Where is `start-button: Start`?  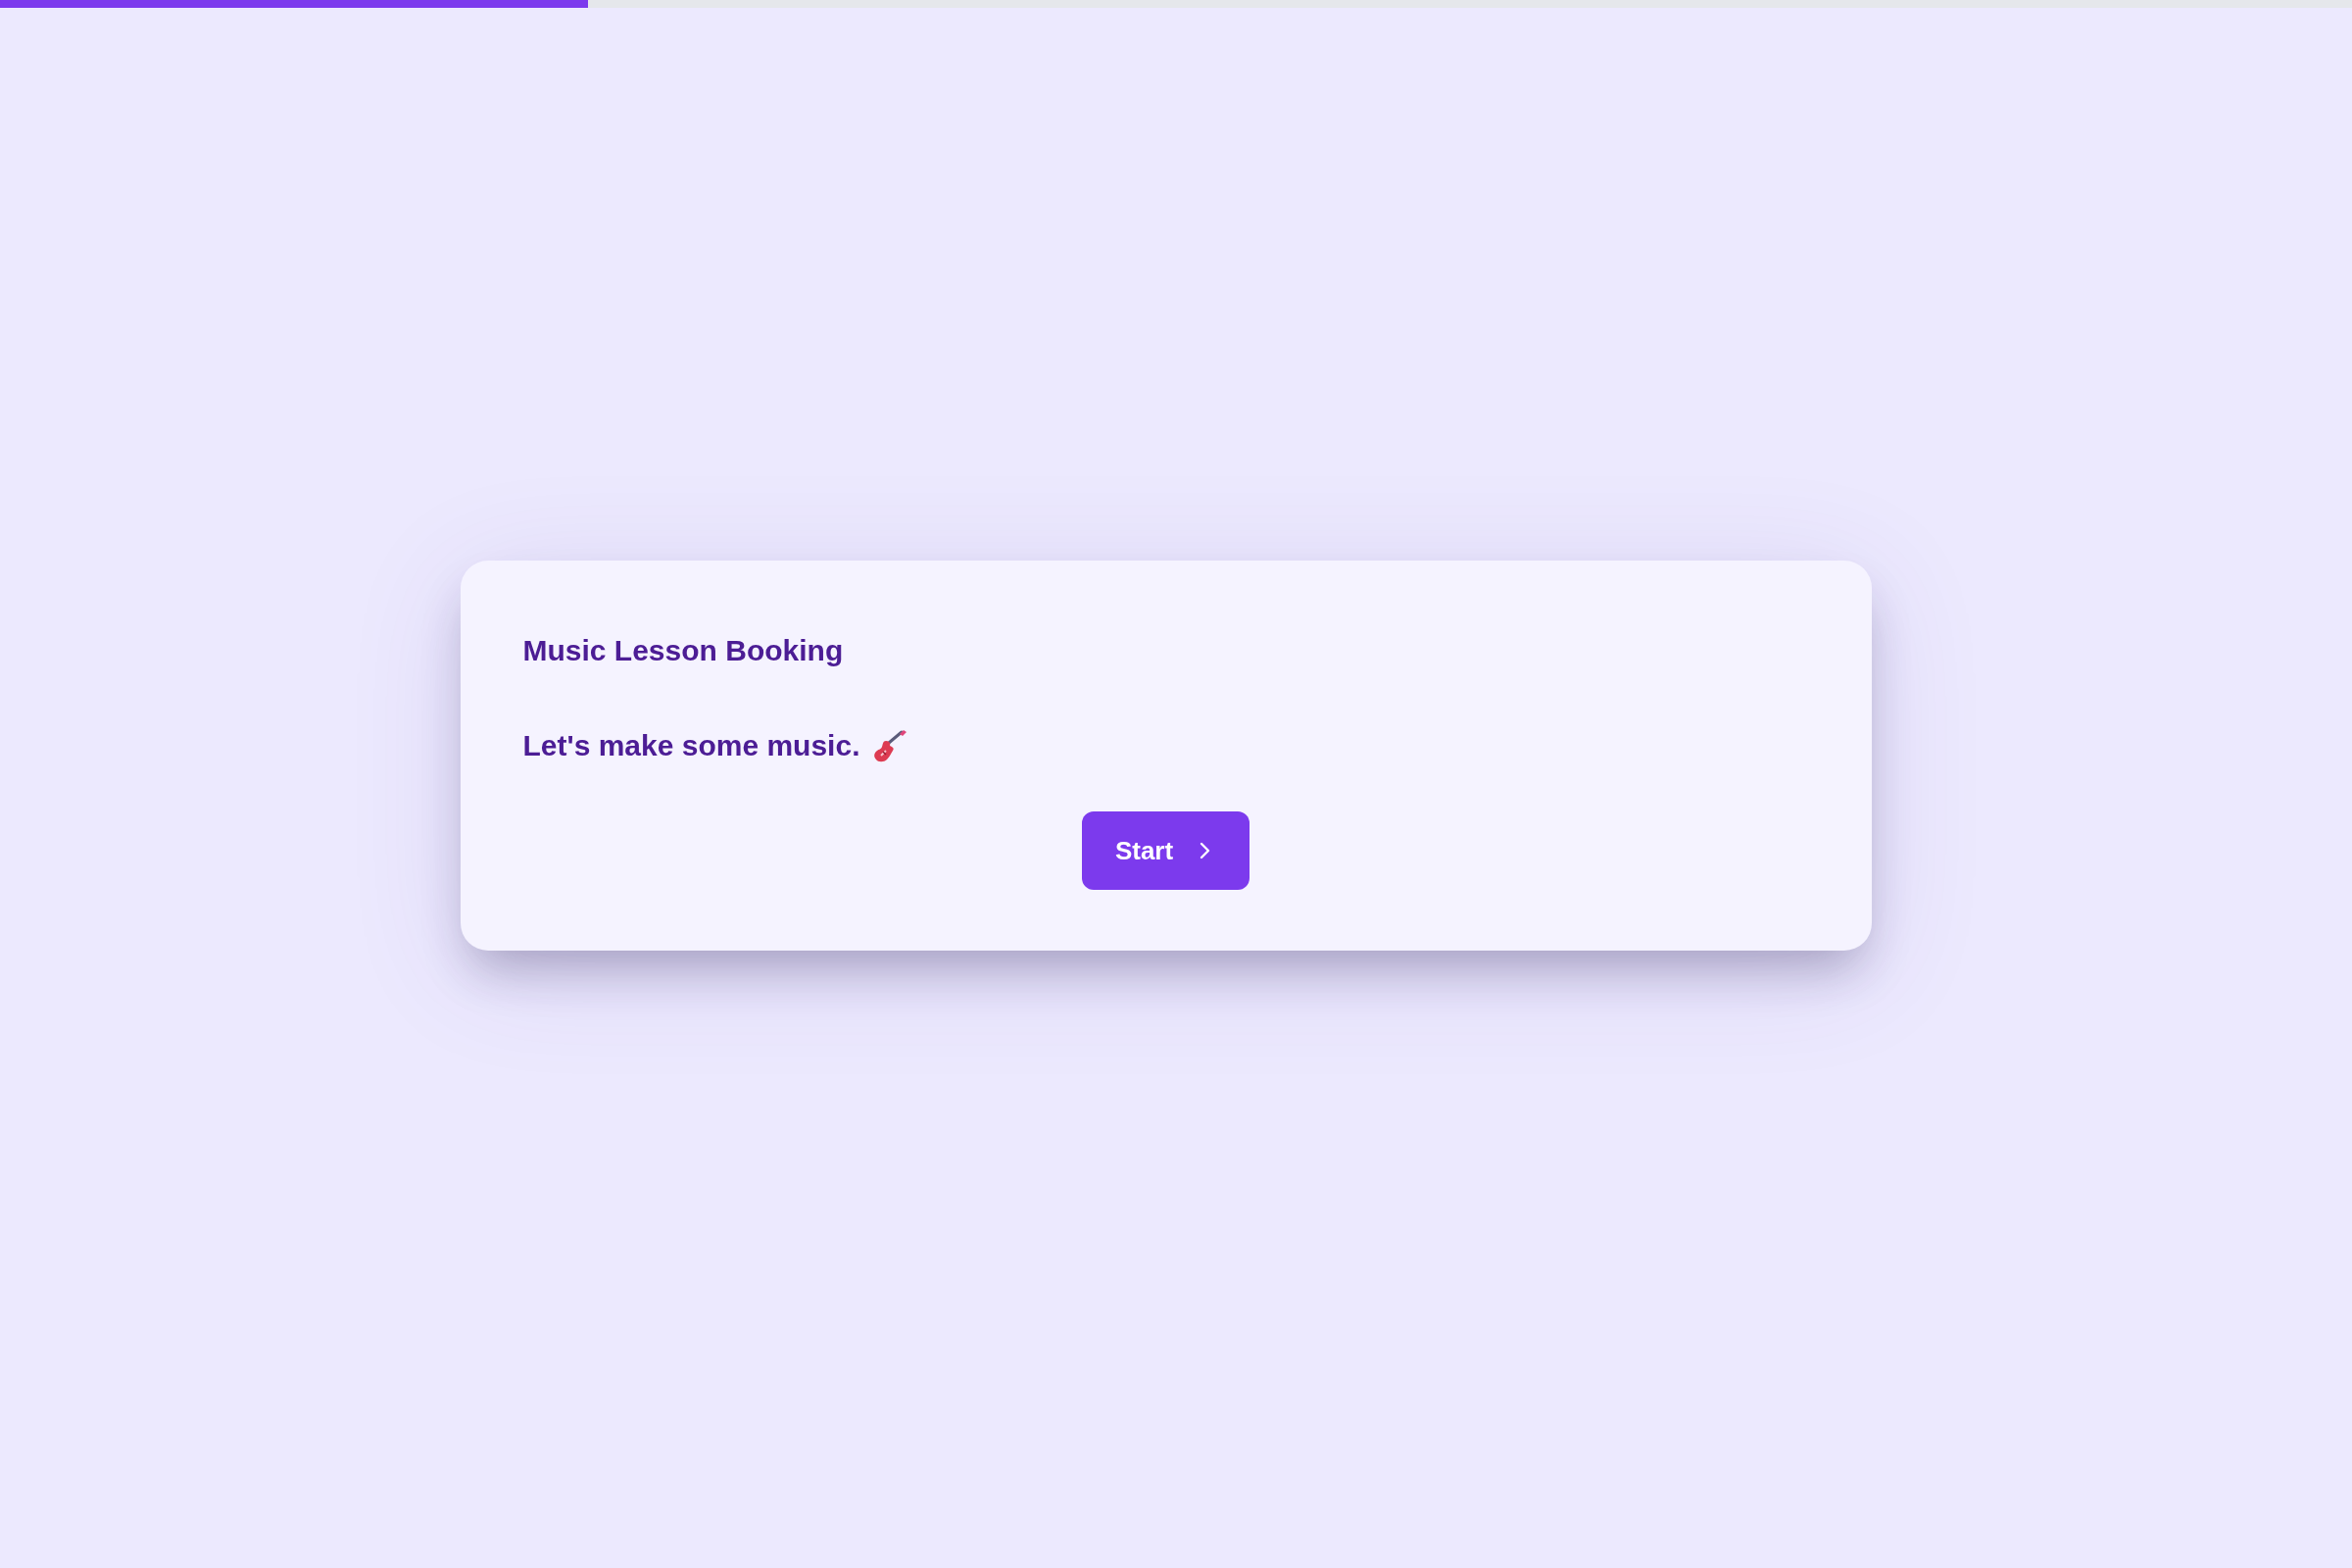 start-button: Start is located at coordinates (1165, 850).